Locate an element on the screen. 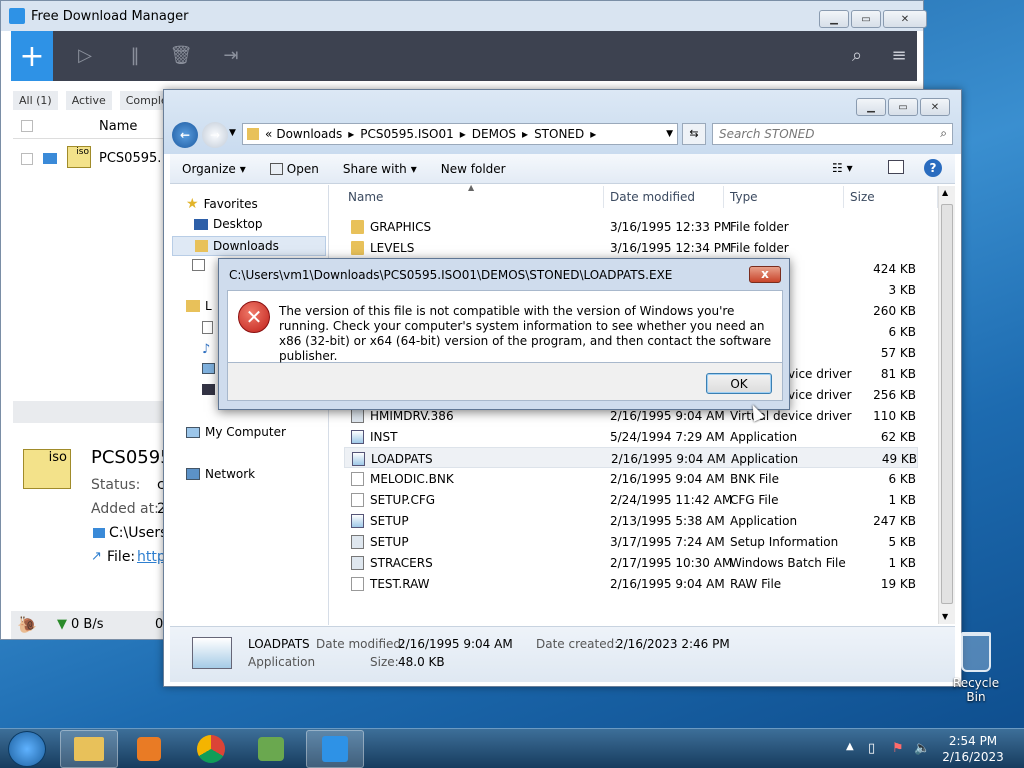  scroll-thumb is located at coordinates (947, 404).